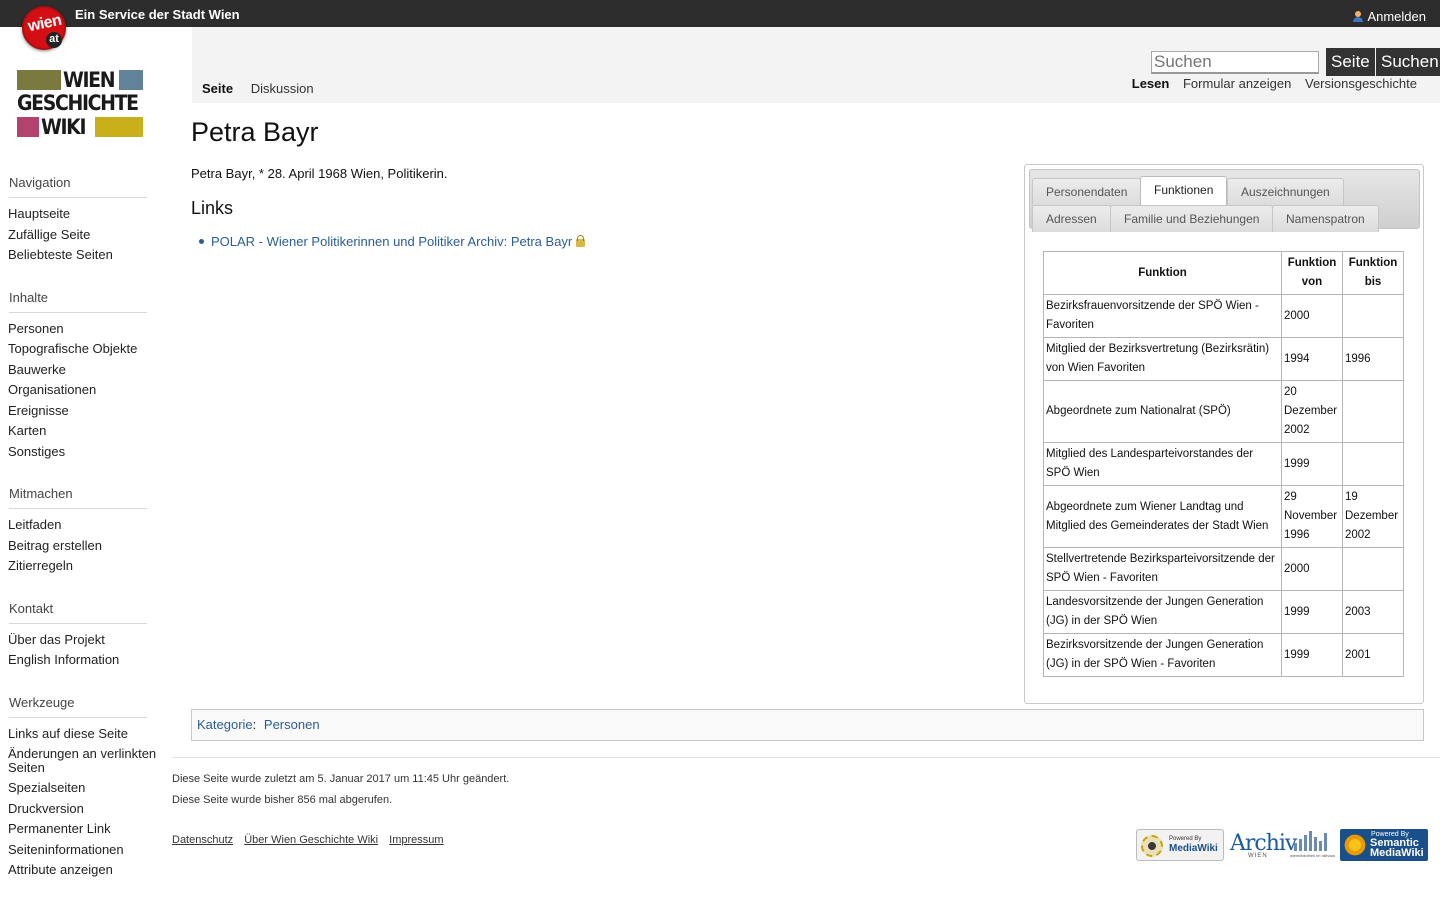 The image size is (1440, 909). Describe the element at coordinates (292, 724) in the screenshot. I see `category-personen-link: Personen` at that location.